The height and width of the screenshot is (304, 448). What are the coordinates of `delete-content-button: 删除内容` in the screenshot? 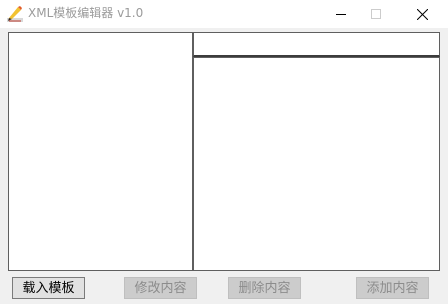 It's located at (264, 288).